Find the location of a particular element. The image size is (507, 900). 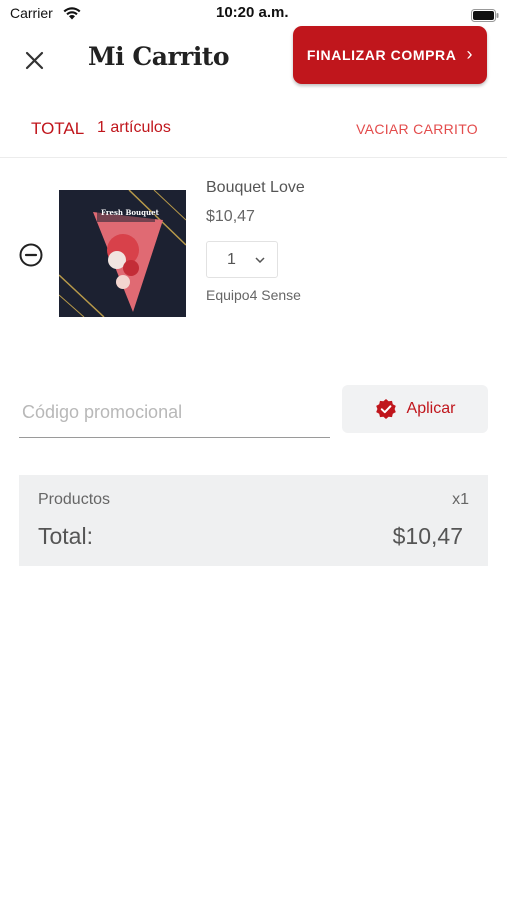

clock: 10:20 a.m. is located at coordinates (252, 12).